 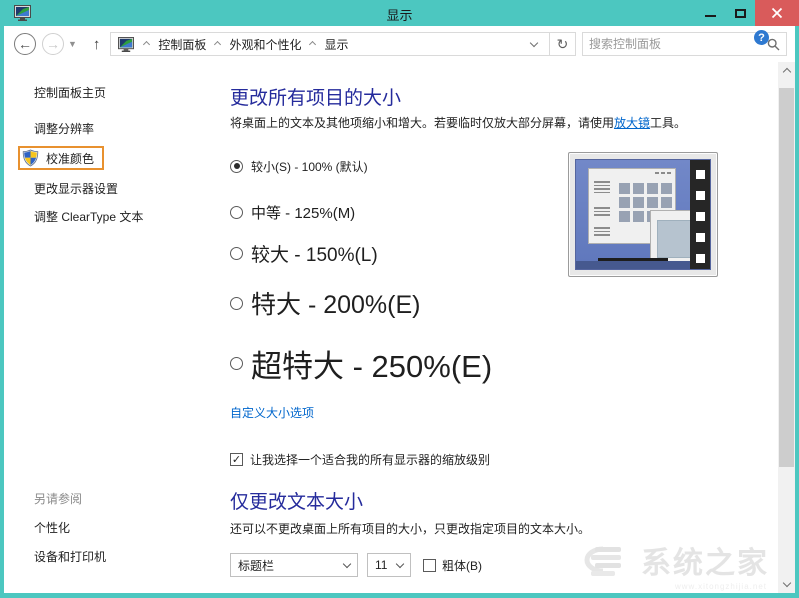 I want to click on scale-all-displays-row: ✓ 让我选择一个适合我的所有显示器的缩放级别, so click(x=502, y=459).